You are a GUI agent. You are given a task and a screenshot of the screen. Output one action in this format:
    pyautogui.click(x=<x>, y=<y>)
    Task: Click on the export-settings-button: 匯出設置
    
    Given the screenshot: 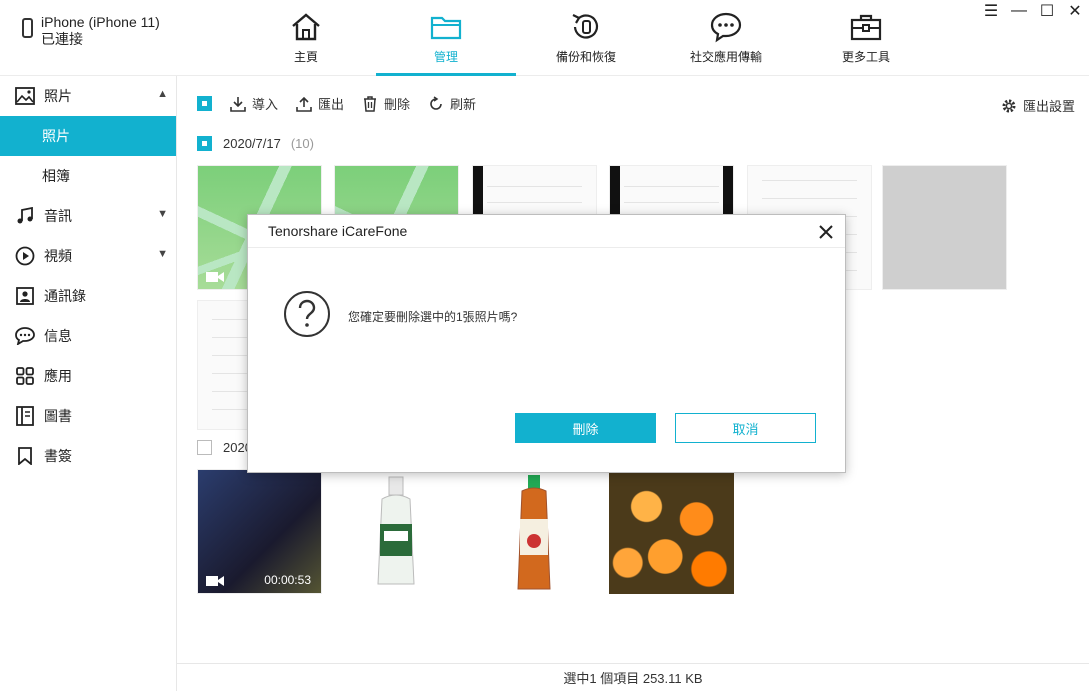 What is the action you would take?
    pyautogui.click(x=1038, y=105)
    